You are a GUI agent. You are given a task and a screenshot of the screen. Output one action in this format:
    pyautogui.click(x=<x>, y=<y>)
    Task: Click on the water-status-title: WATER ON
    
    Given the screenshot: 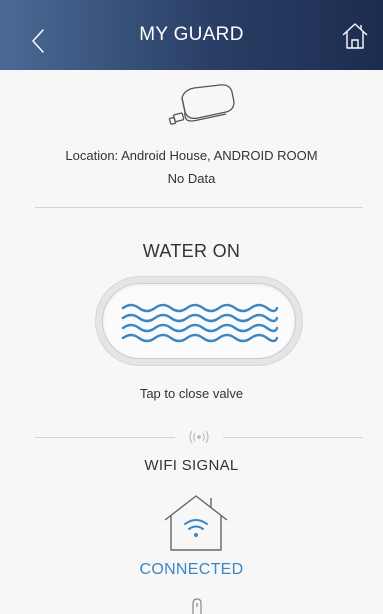 What is the action you would take?
    pyautogui.click(x=191, y=251)
    